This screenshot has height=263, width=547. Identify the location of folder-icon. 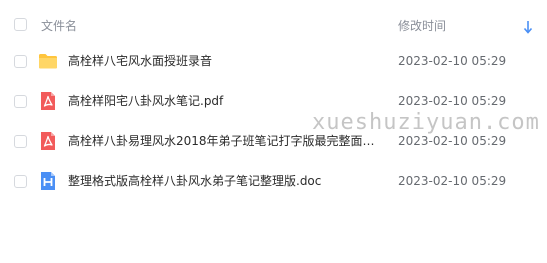
(48, 61).